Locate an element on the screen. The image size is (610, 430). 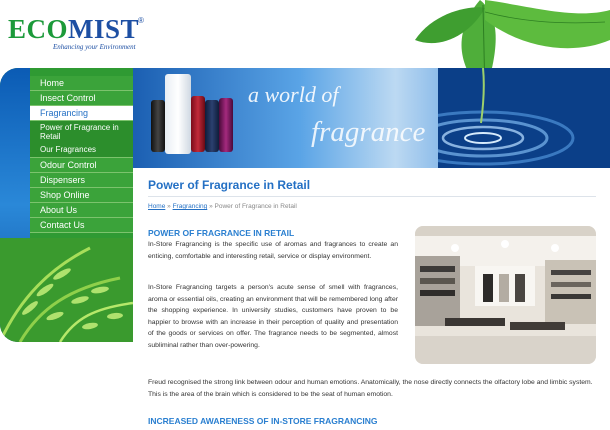
breadcrumb-fragrancing: Fragrancing is located at coordinates (190, 206).